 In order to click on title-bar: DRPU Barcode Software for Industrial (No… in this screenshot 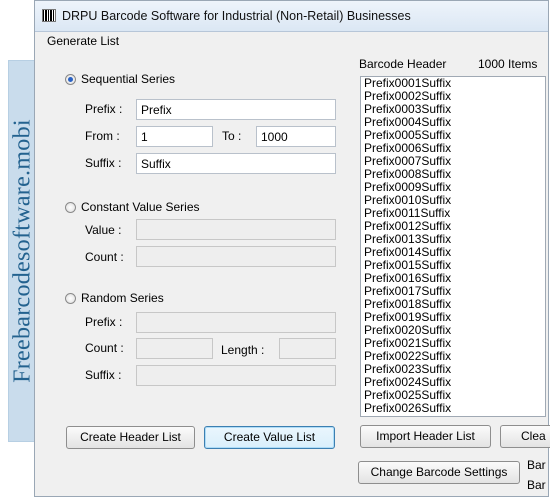, I will do `click(291, 16)`.